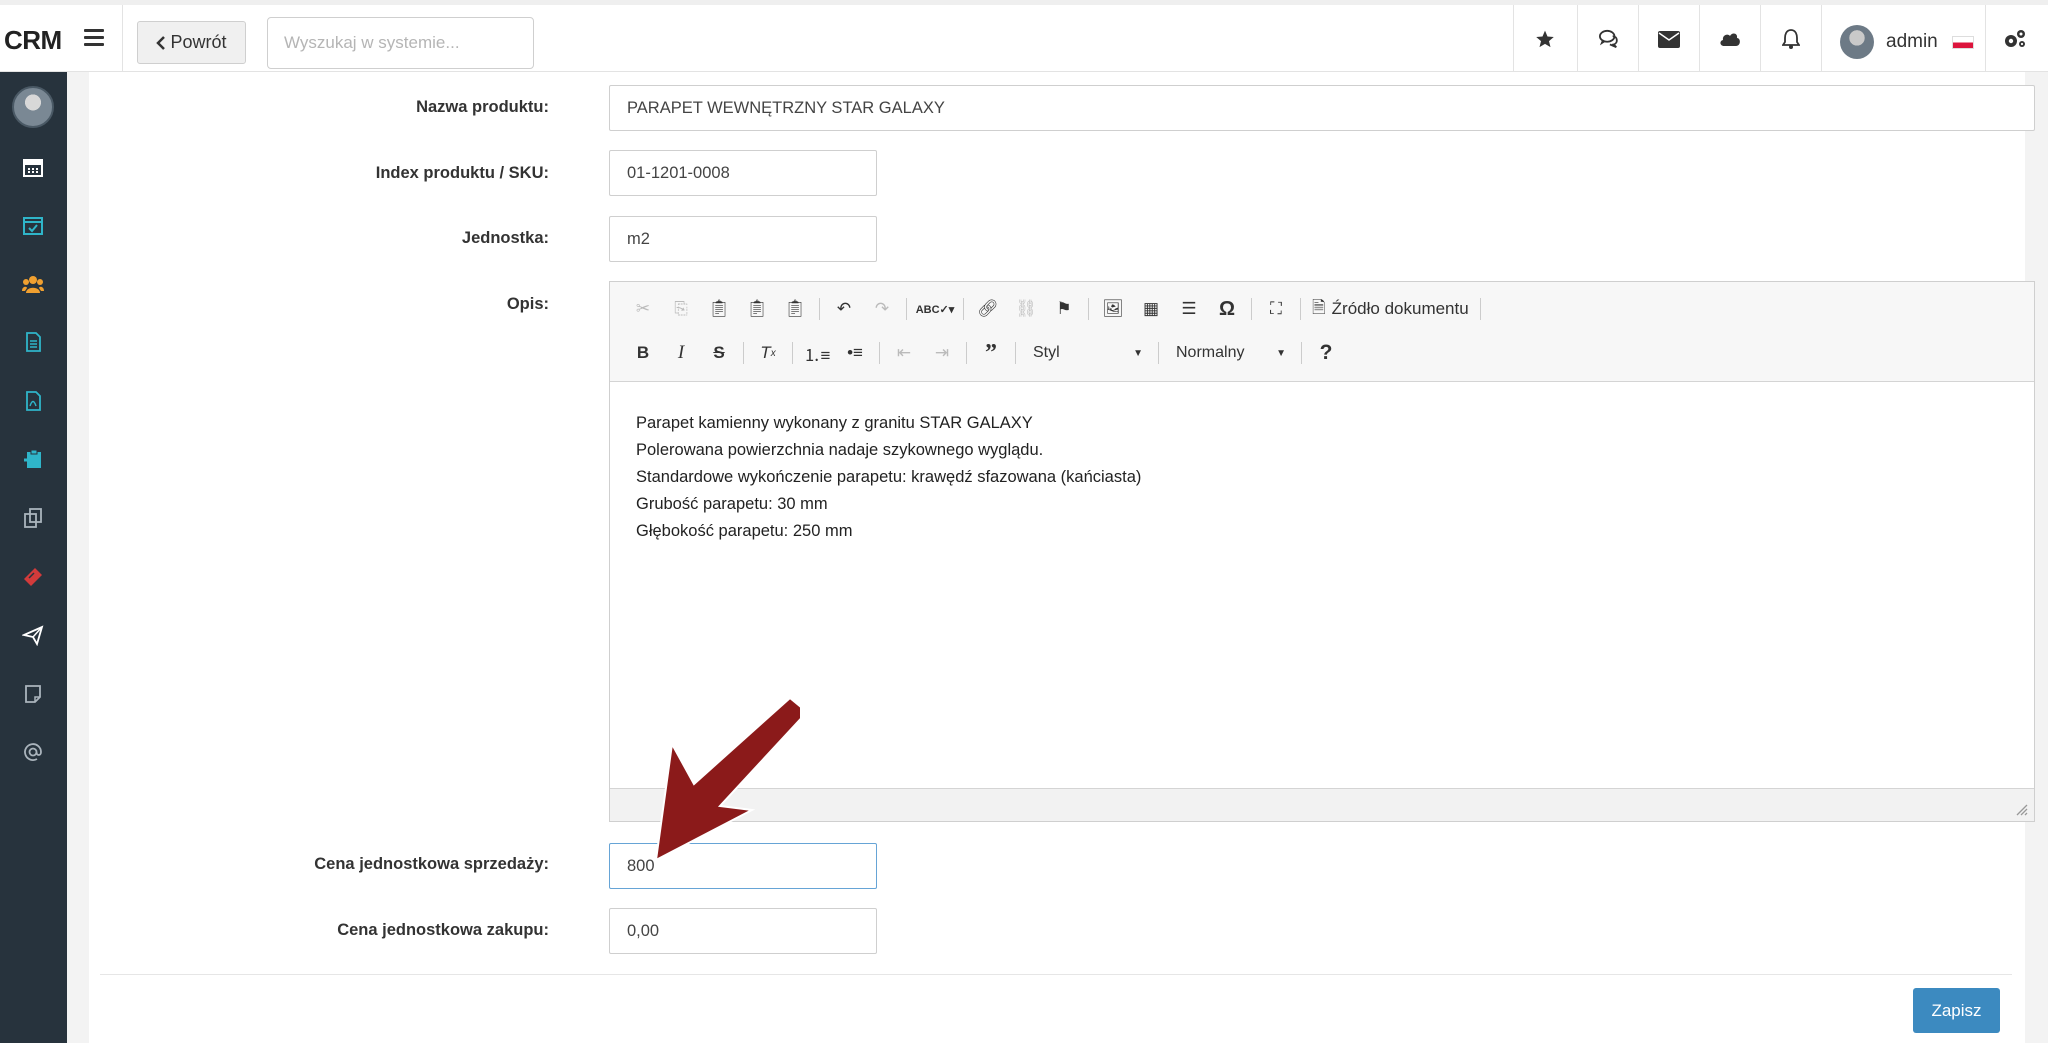  I want to click on format-select: Normalny ▼, so click(1230, 353).